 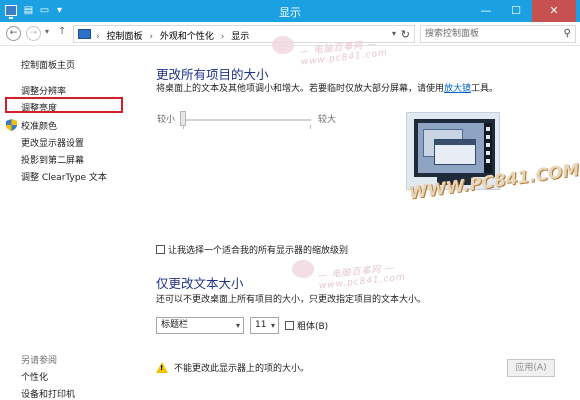 What do you see at coordinates (175, 325) in the screenshot?
I see `item-select-value: 标题栏` at bounding box center [175, 325].